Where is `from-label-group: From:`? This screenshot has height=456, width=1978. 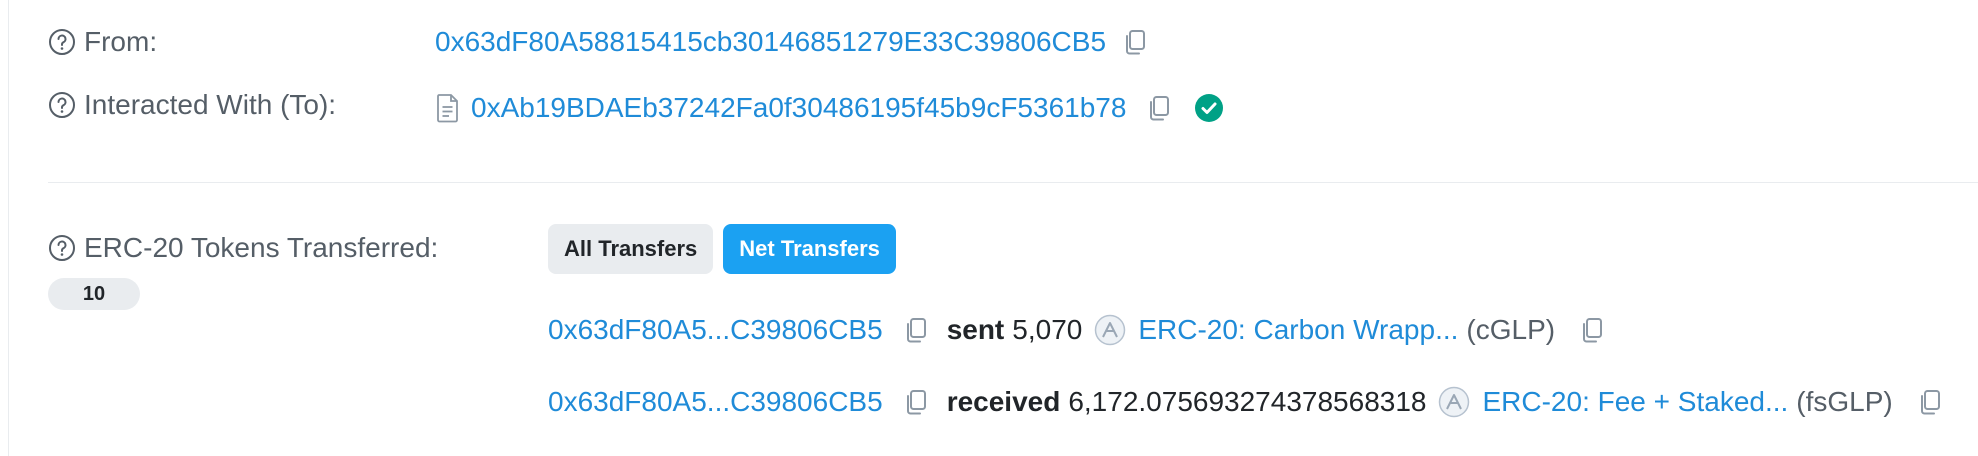
from-label-group: From: is located at coordinates (102, 42).